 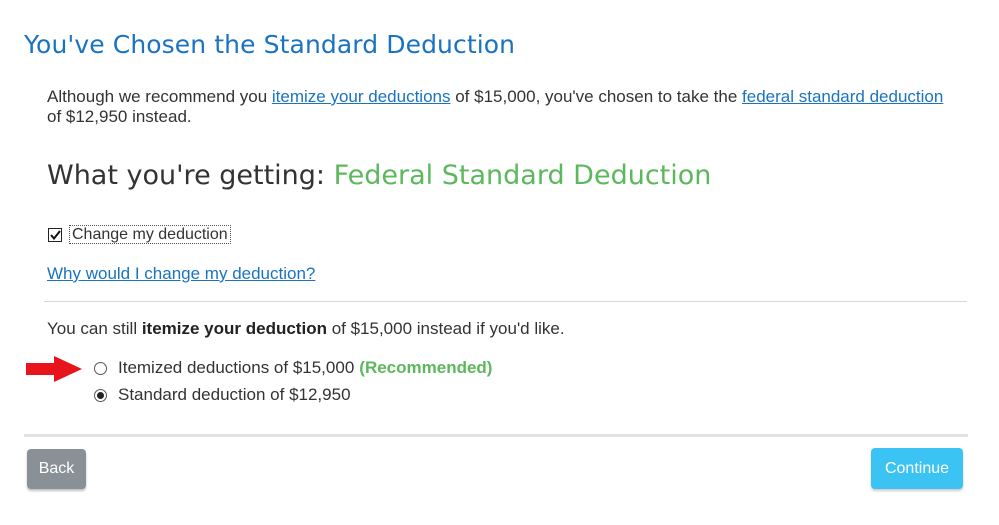 What do you see at coordinates (522, 175) in the screenshot?
I see `getting-value: Federal Standard Deduction` at bounding box center [522, 175].